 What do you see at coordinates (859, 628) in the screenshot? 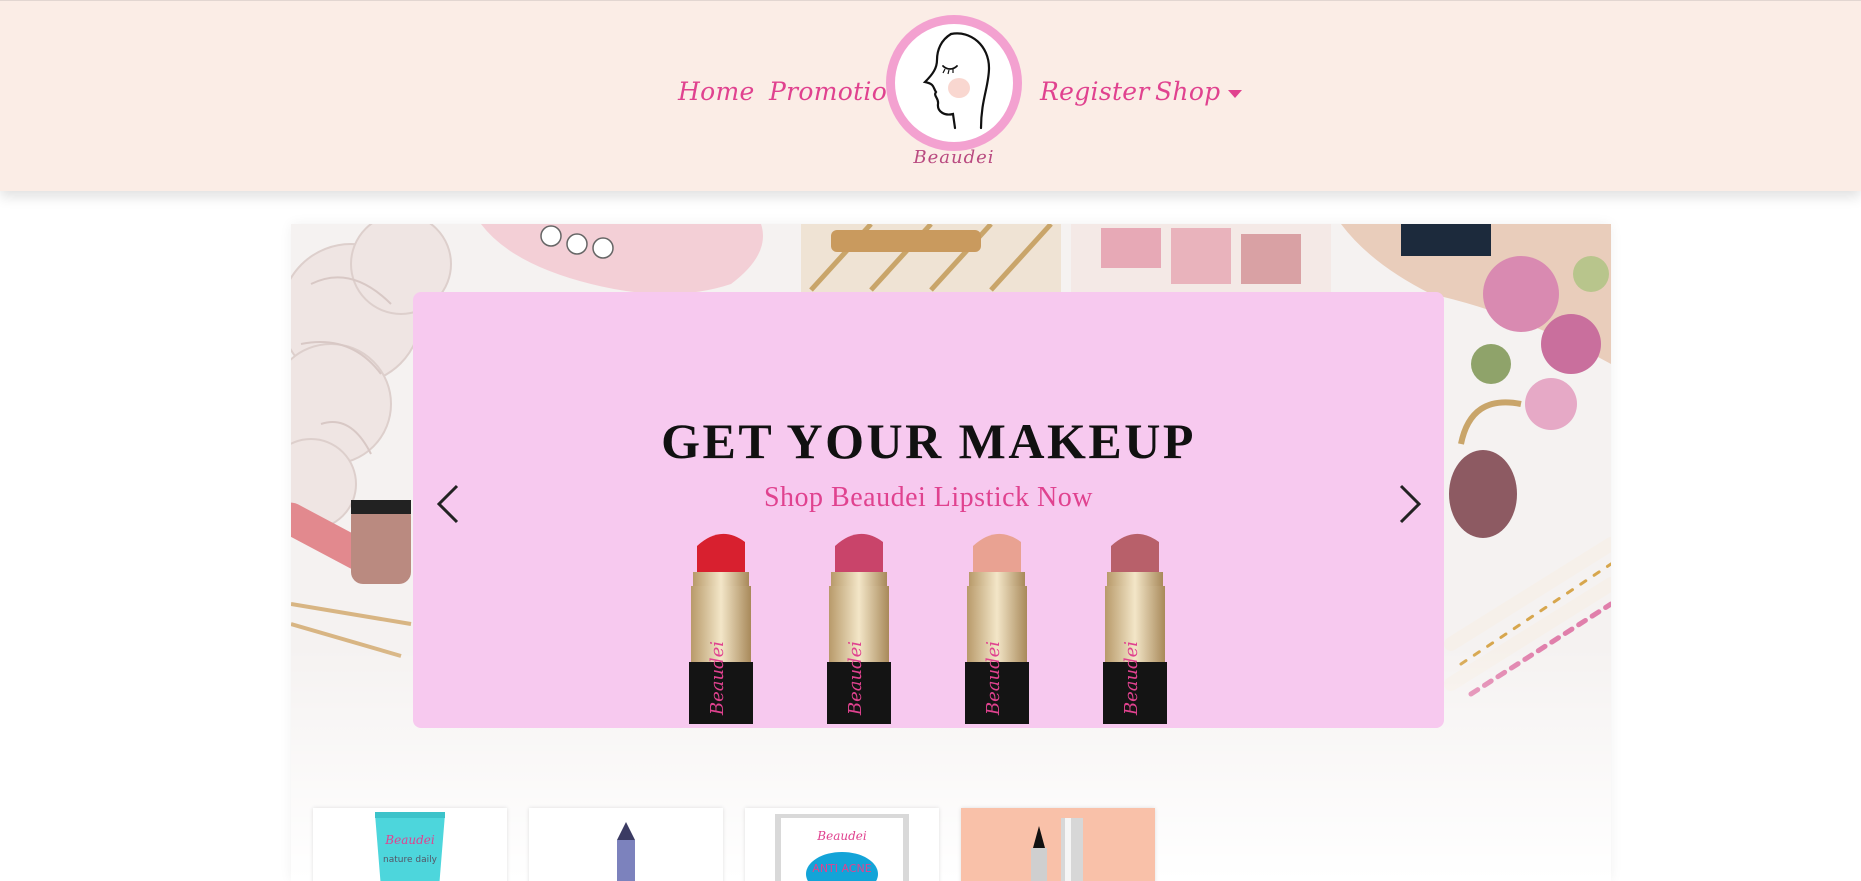
I see `lipstick-2: Beaudei` at bounding box center [859, 628].